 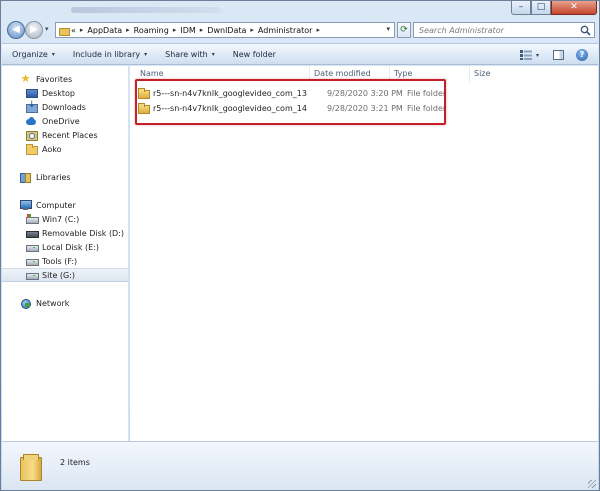 What do you see at coordinates (70, 247) in the screenshot?
I see `nav-label: Local Disk (E:)` at bounding box center [70, 247].